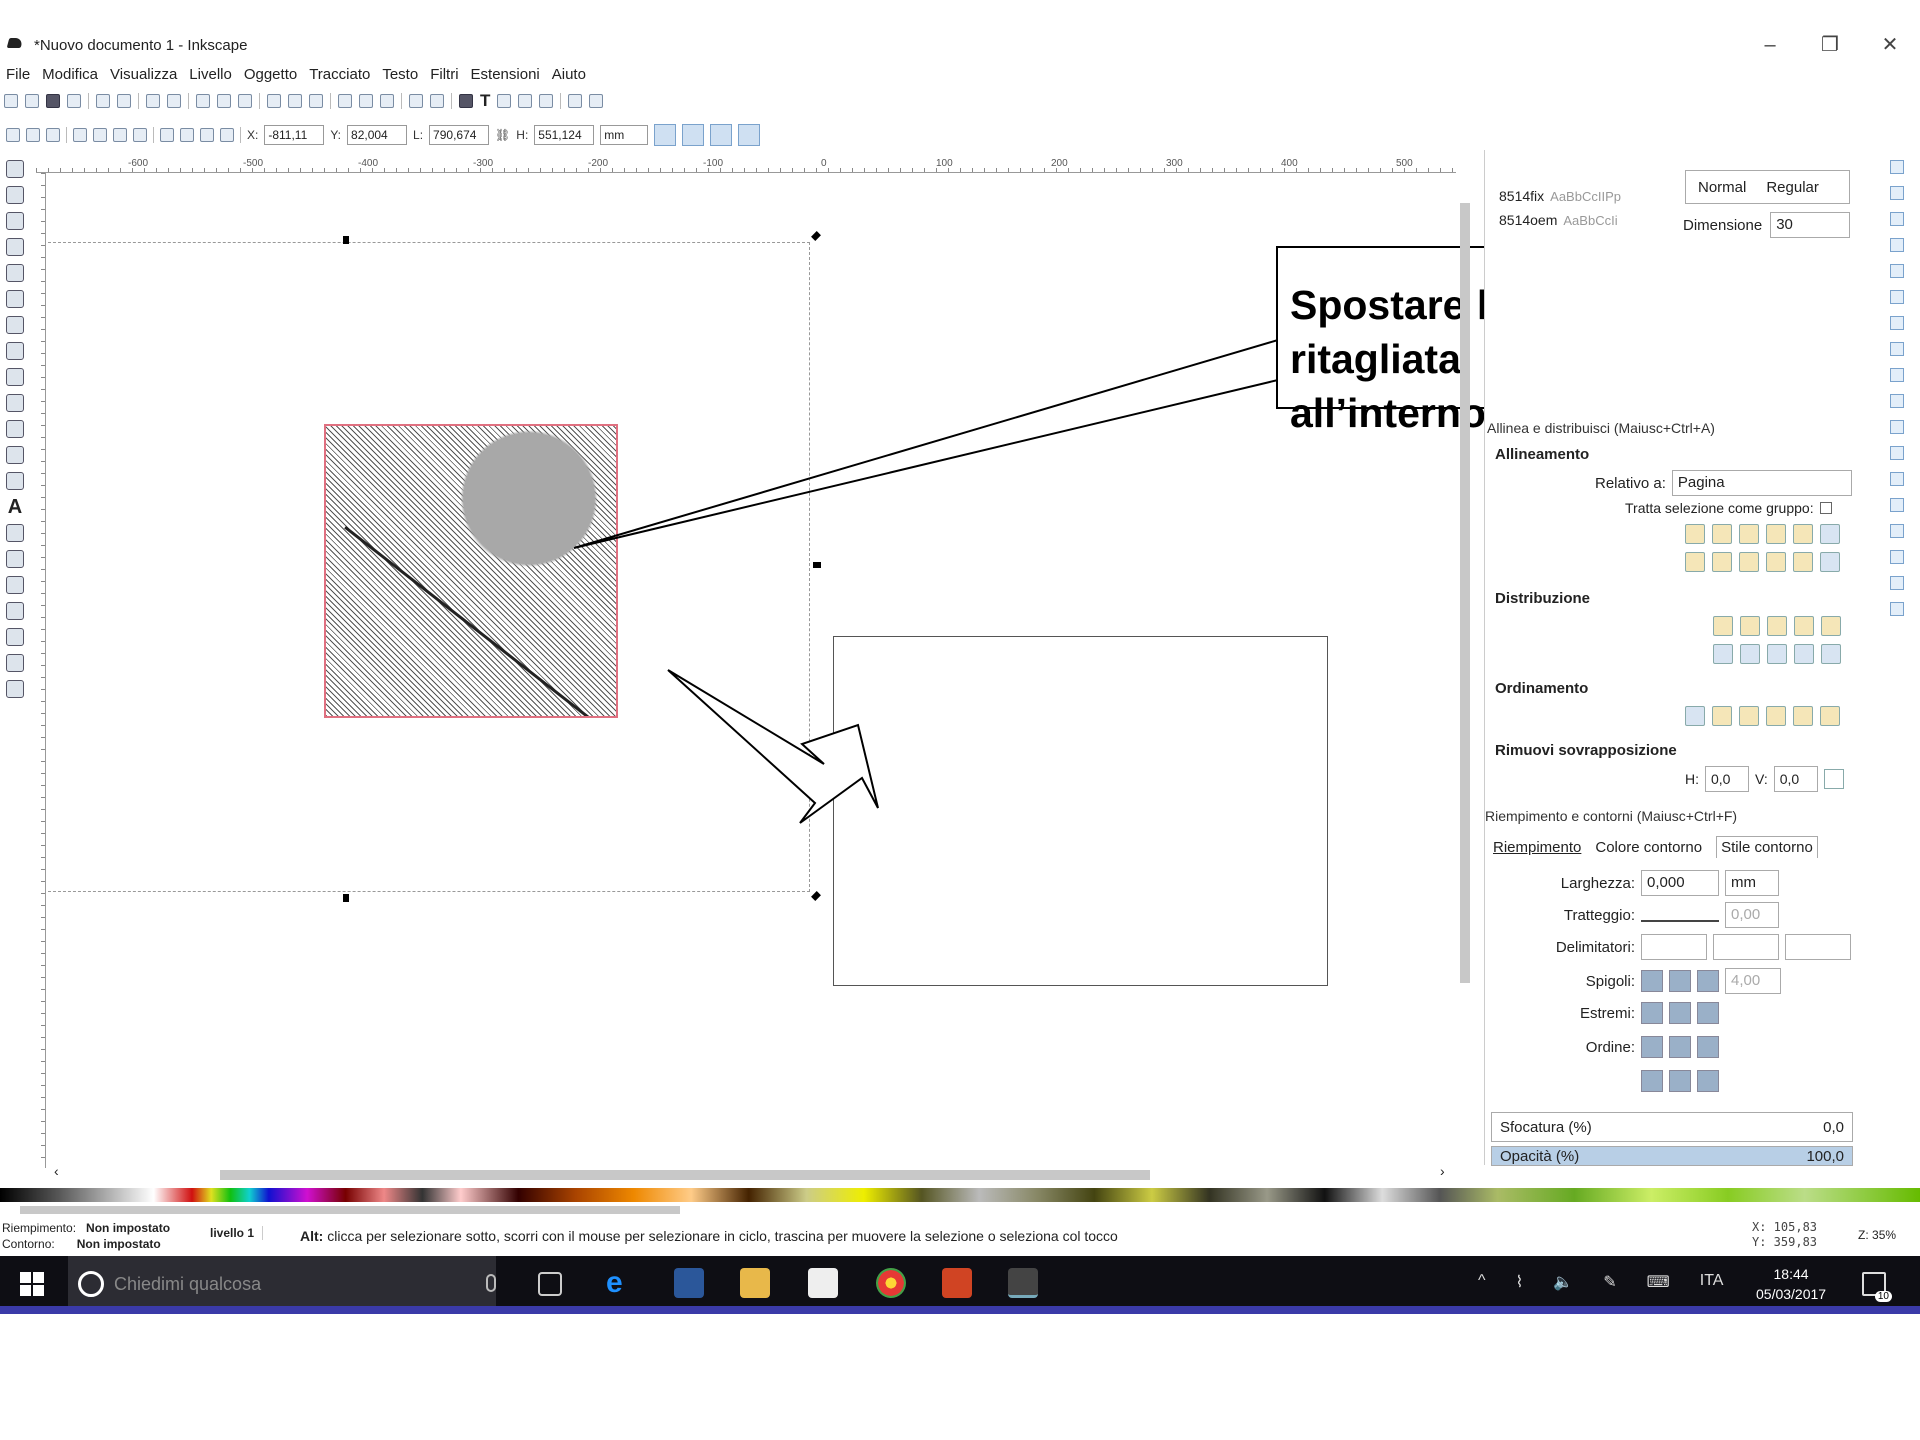  What do you see at coordinates (282, 1284) in the screenshot?
I see `cortana-search-box: Chiedimi qualcosa` at bounding box center [282, 1284].